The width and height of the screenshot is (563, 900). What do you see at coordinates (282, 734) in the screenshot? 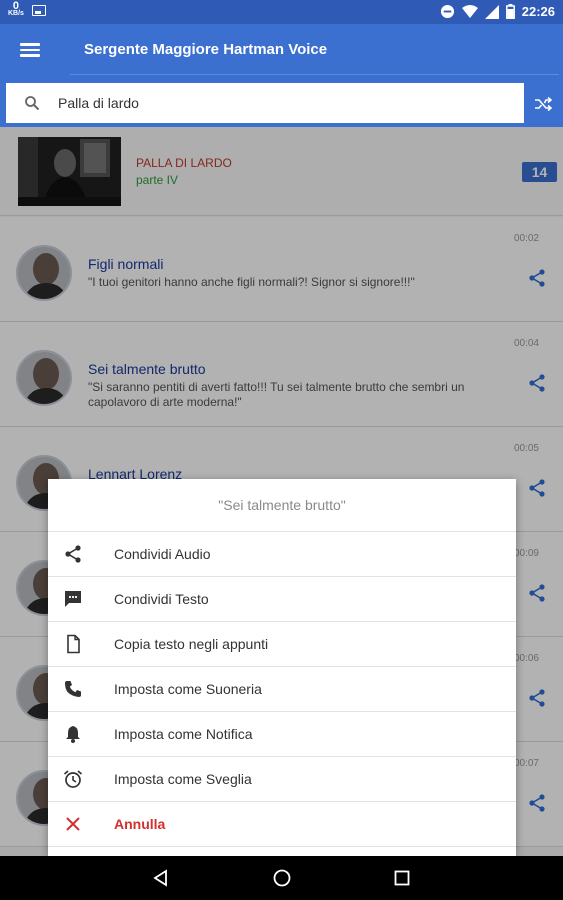
I see `menu-item-set-notification: Imposta come Notifica` at bounding box center [282, 734].